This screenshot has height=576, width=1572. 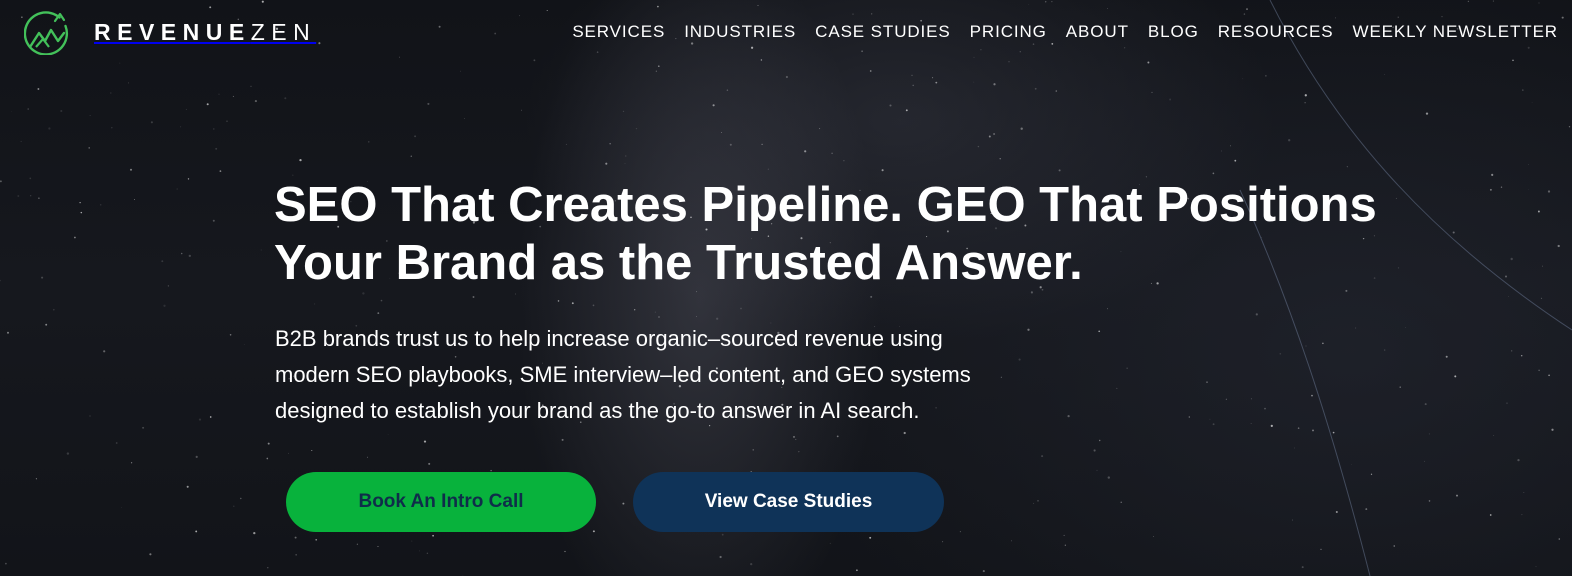 What do you see at coordinates (1276, 32) in the screenshot?
I see `nav-resources: RESOURCES` at bounding box center [1276, 32].